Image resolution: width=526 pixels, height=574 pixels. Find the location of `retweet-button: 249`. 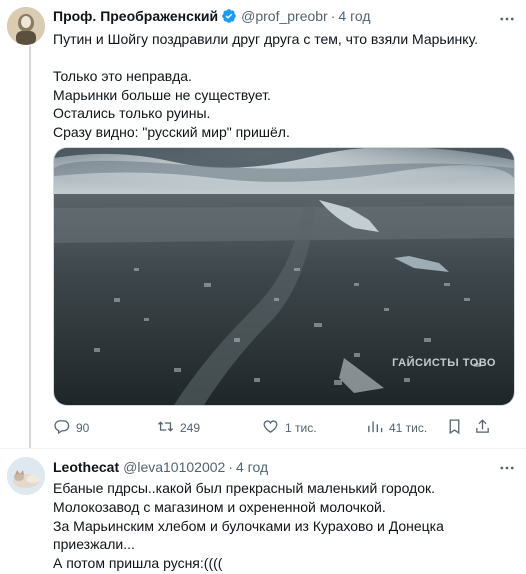

retweet-button: 249 is located at coordinates (178, 428).